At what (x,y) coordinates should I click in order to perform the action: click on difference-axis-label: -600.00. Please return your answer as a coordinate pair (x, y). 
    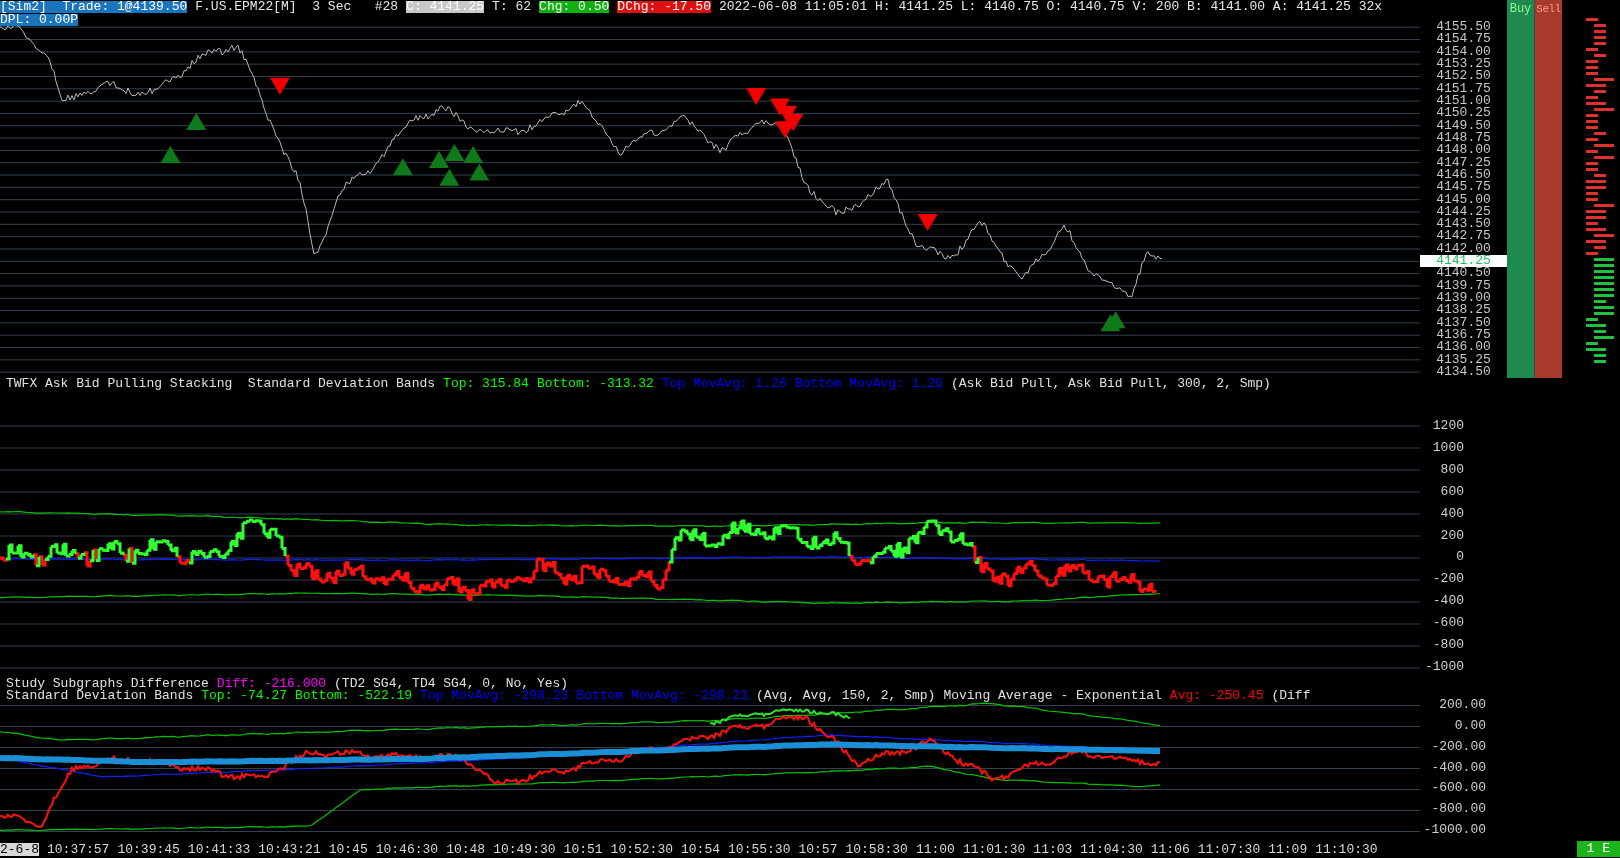
    Looking at the image, I should click on (1458, 788).